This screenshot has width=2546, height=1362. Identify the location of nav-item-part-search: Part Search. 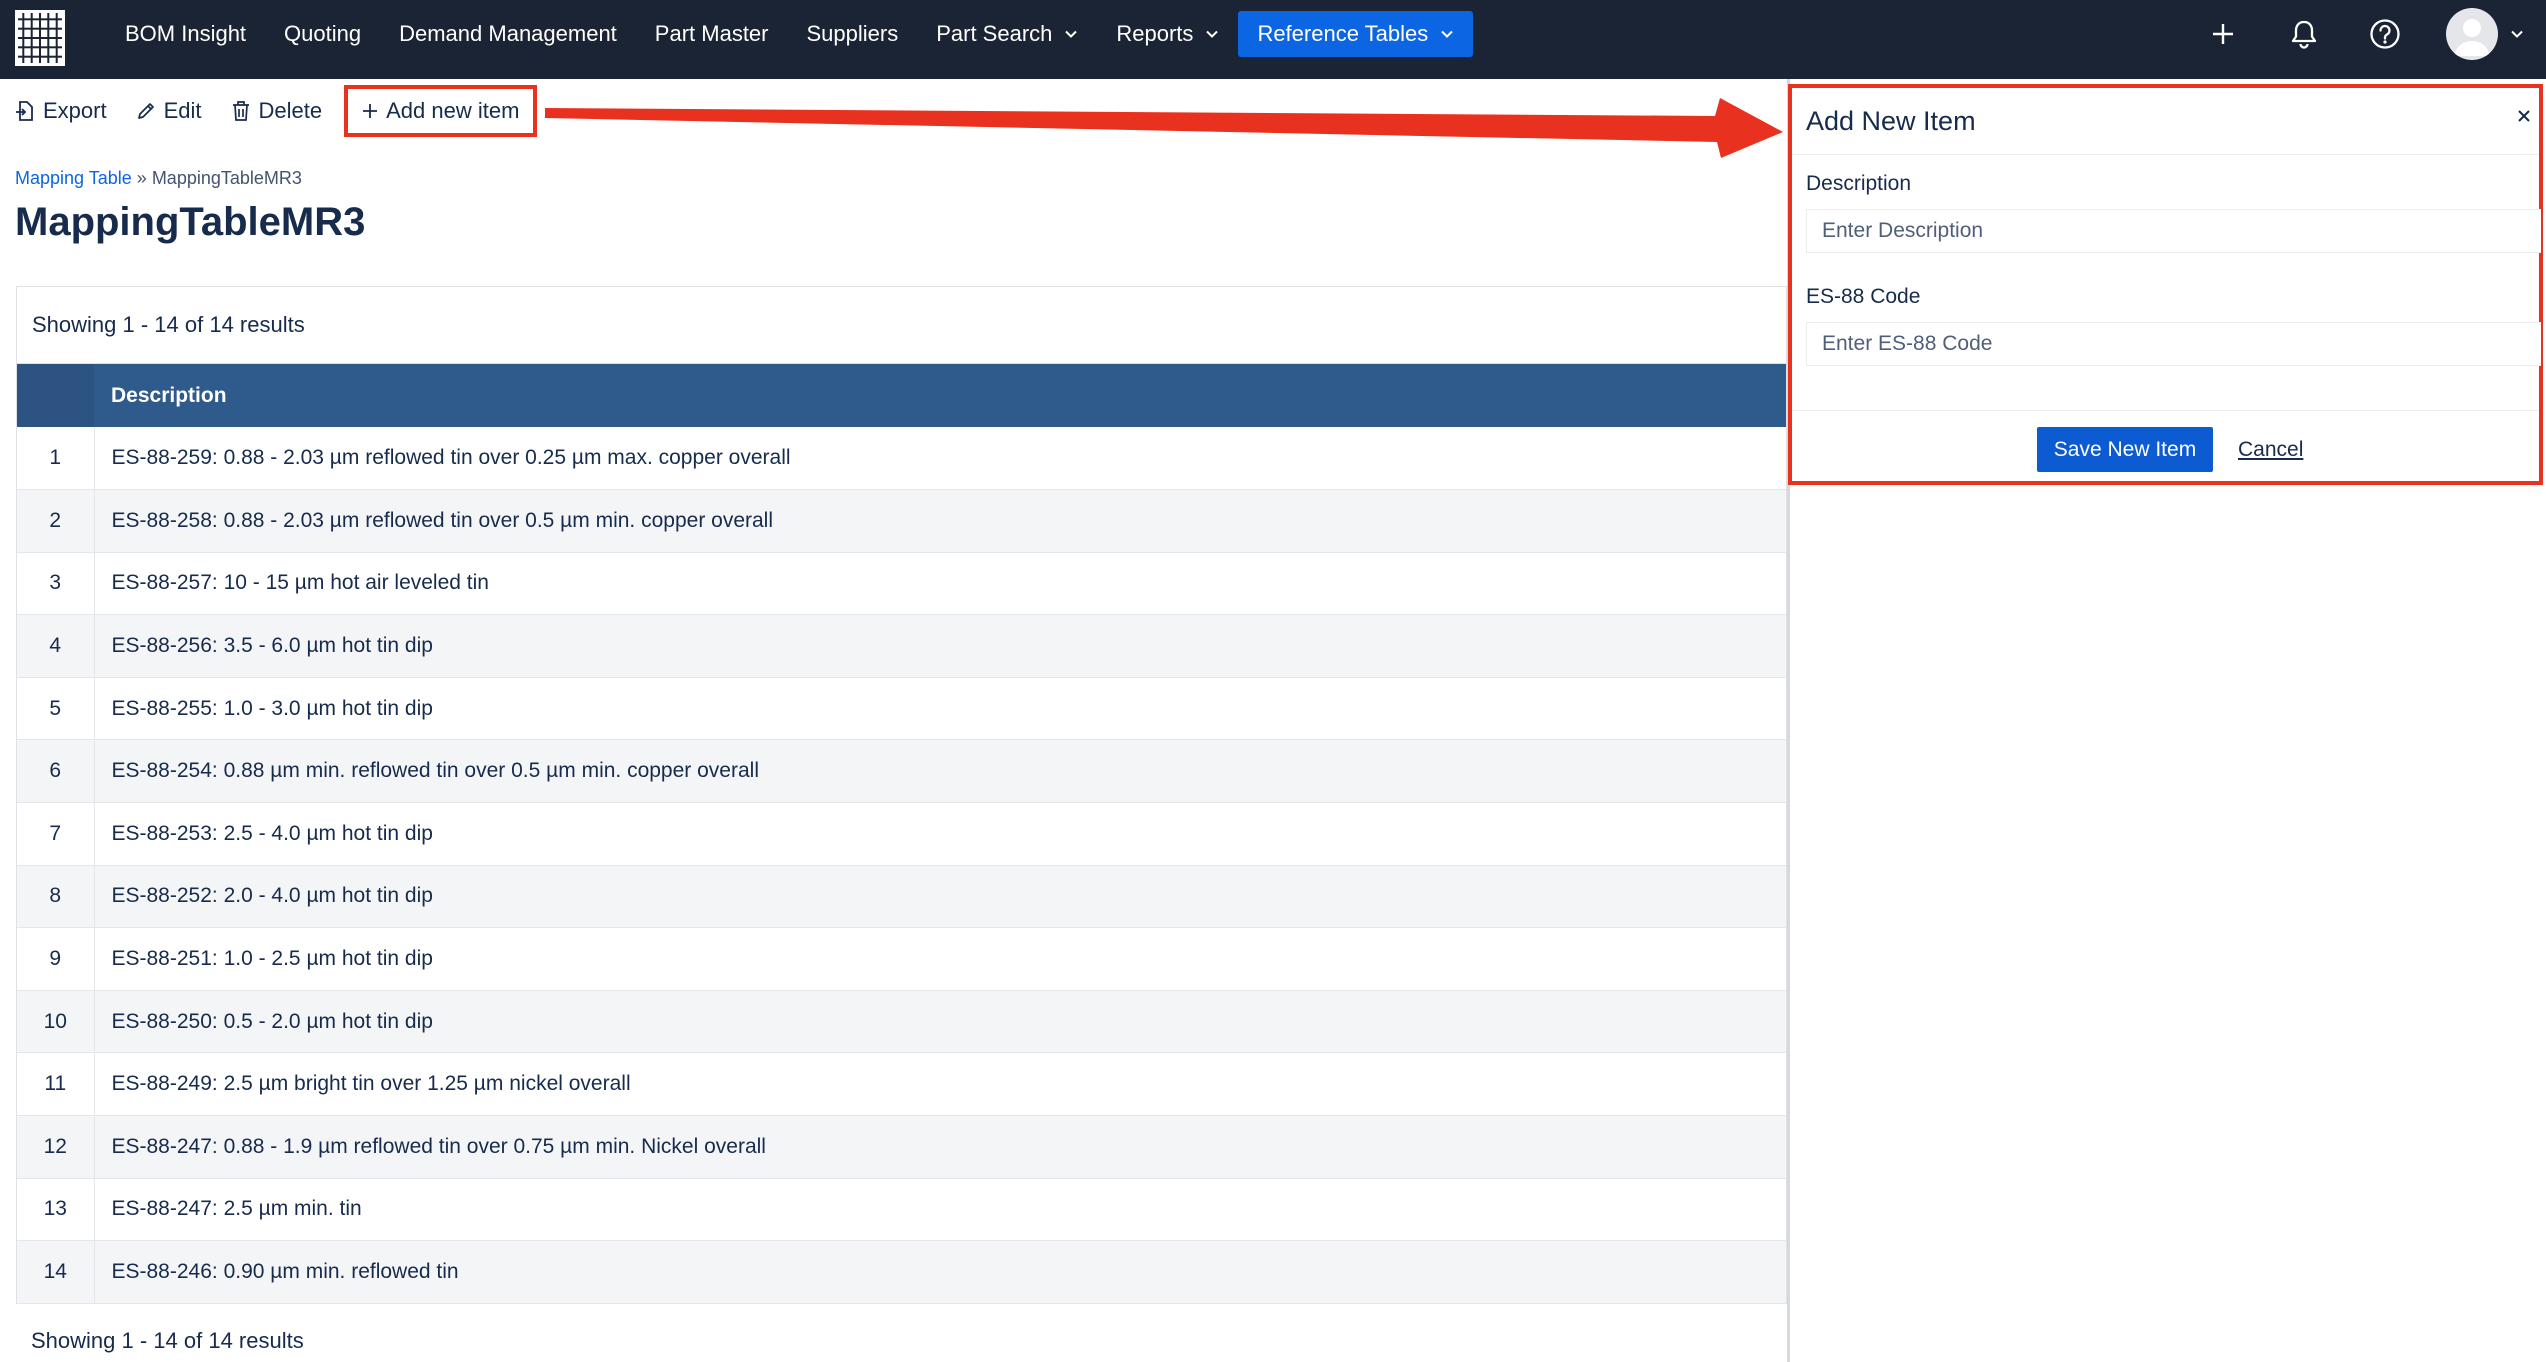
(1007, 34).